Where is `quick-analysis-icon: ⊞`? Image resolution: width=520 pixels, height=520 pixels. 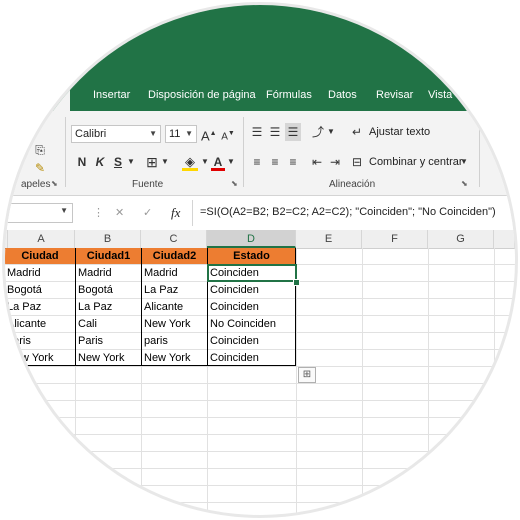 quick-analysis-icon: ⊞ is located at coordinates (307, 375).